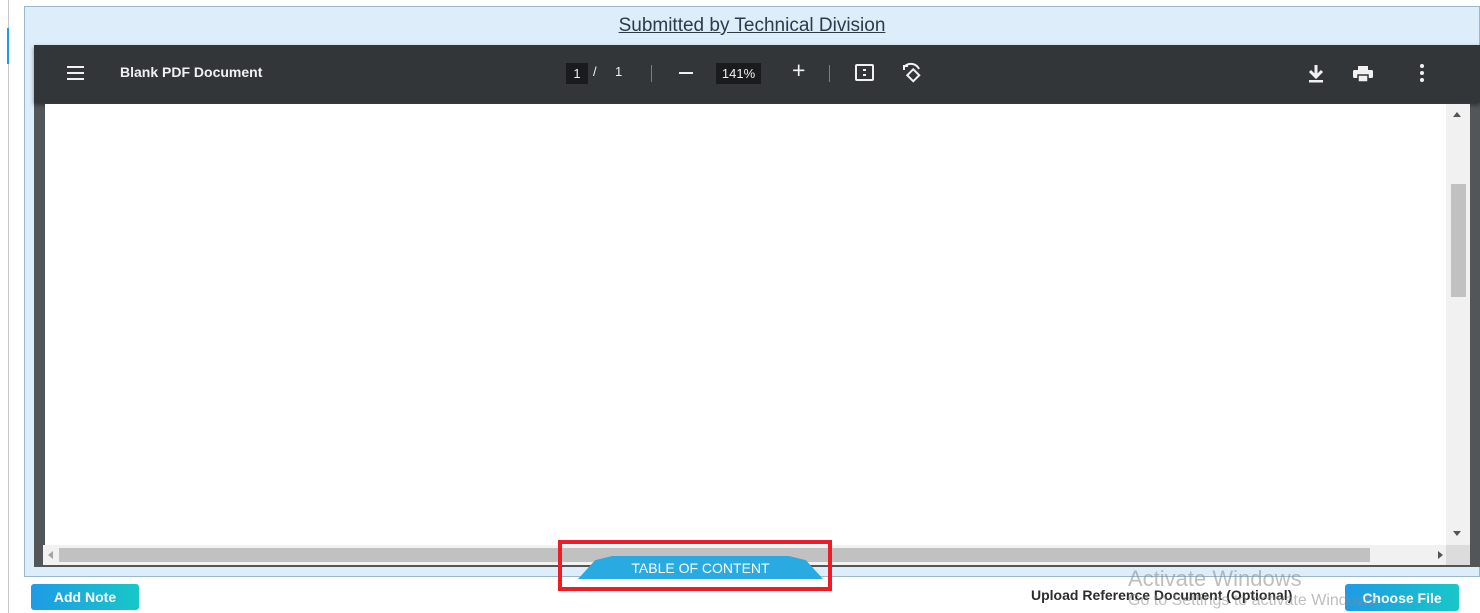 Image resolution: width=1480 pixels, height=613 pixels. I want to click on left-panel-edge, so click(4, 306).